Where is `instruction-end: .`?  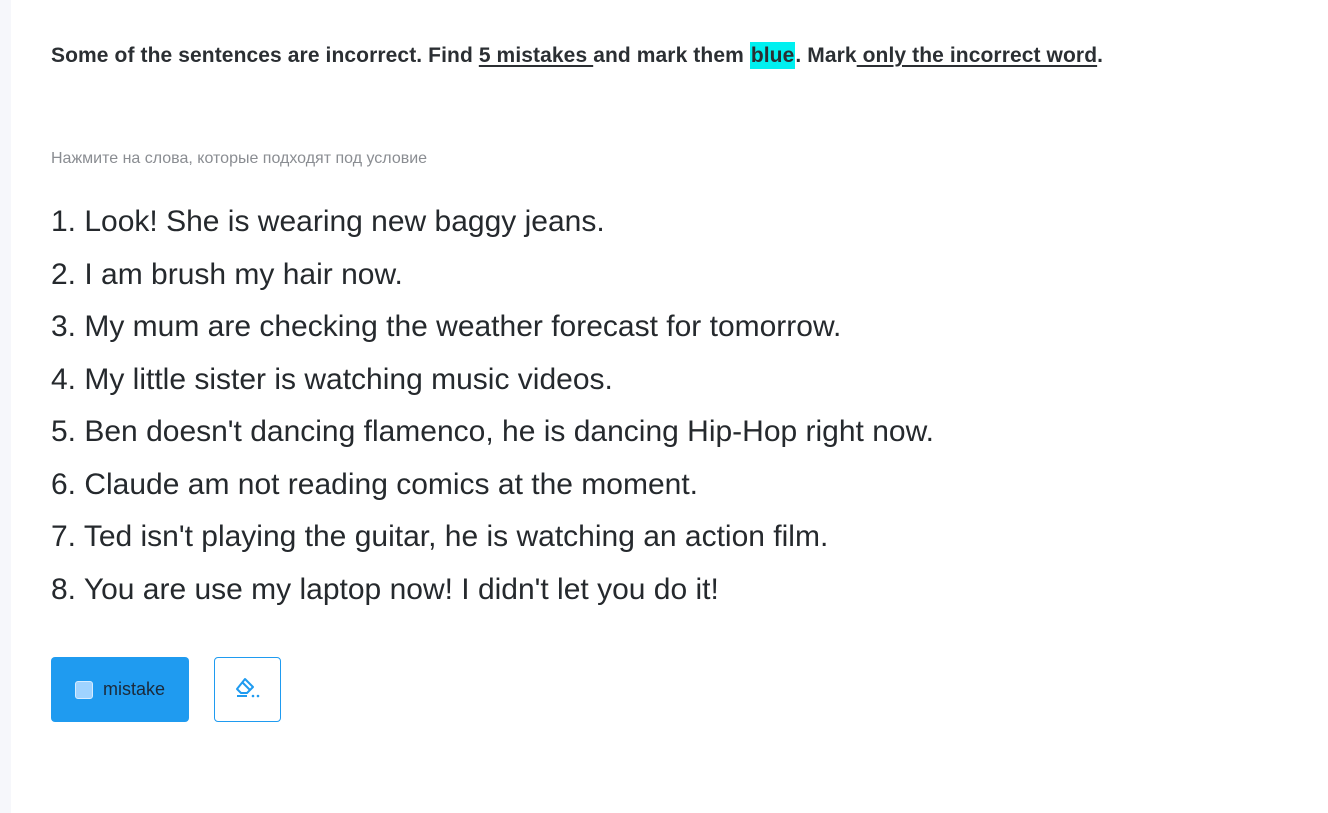
instruction-end: . is located at coordinates (1100, 55).